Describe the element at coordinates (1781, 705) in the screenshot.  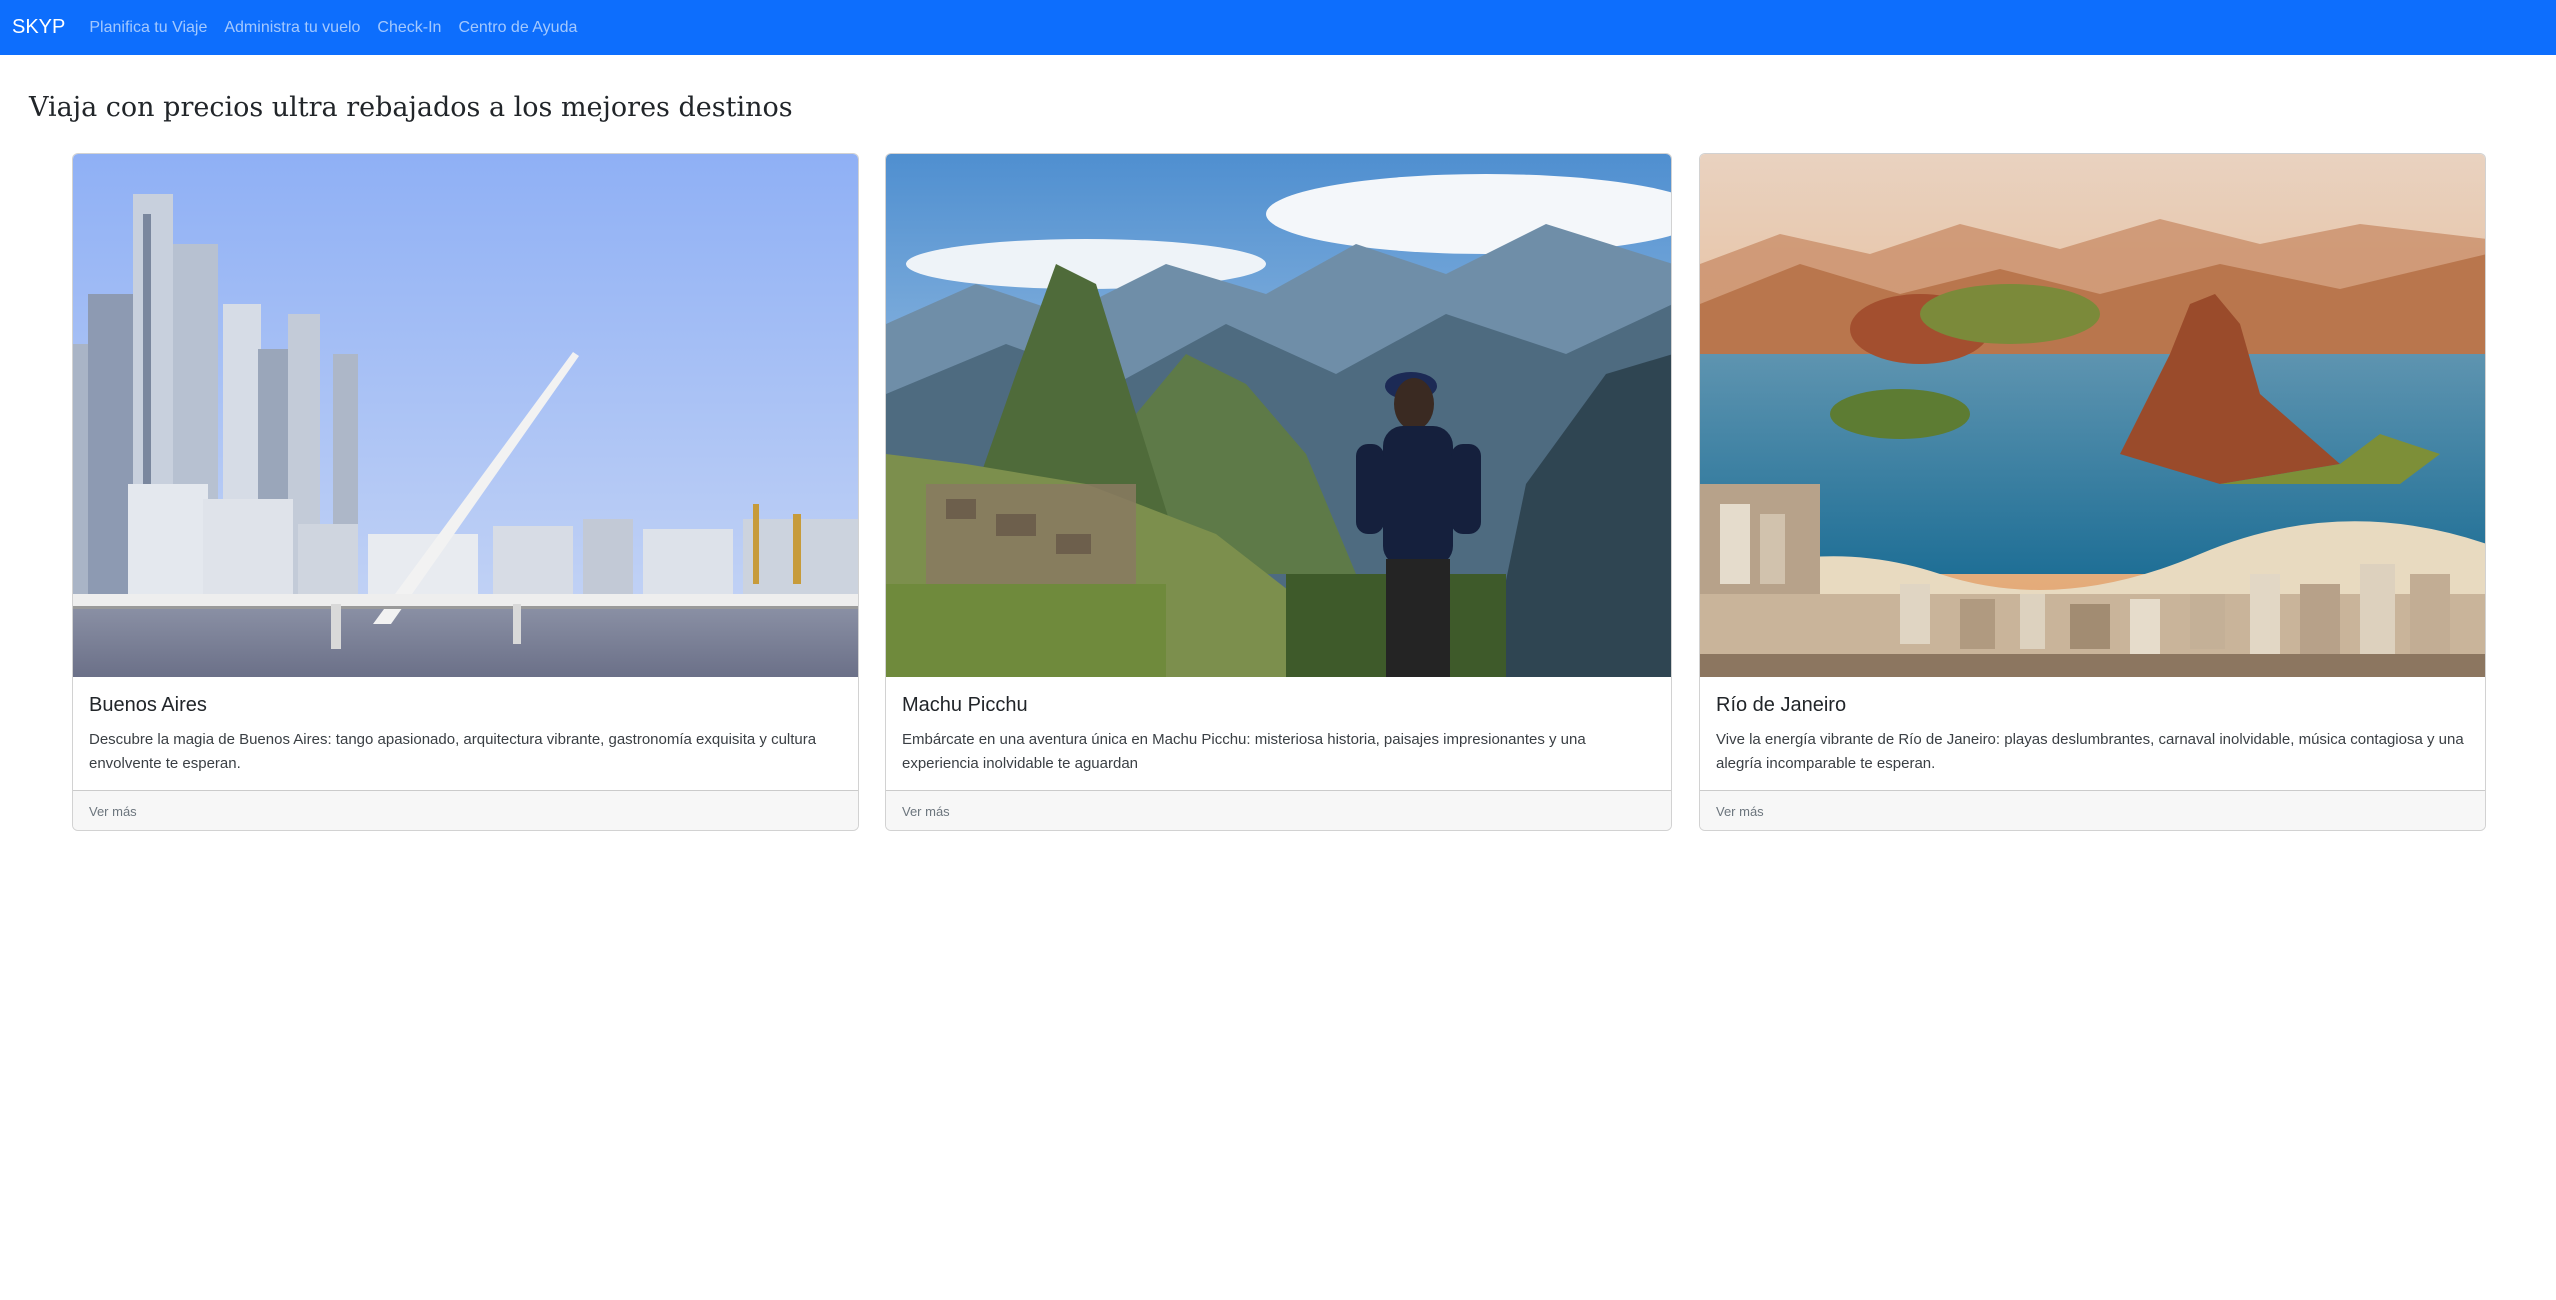
I see `card-title: Río de Janeiro` at that location.